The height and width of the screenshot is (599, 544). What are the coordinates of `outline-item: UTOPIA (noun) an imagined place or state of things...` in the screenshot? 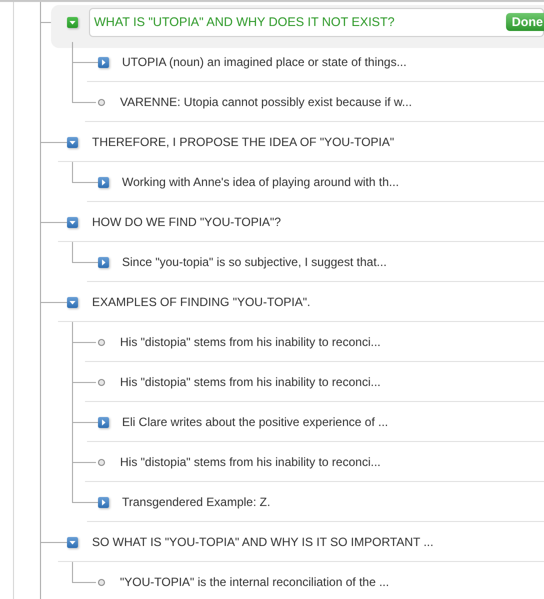 It's located at (264, 62).